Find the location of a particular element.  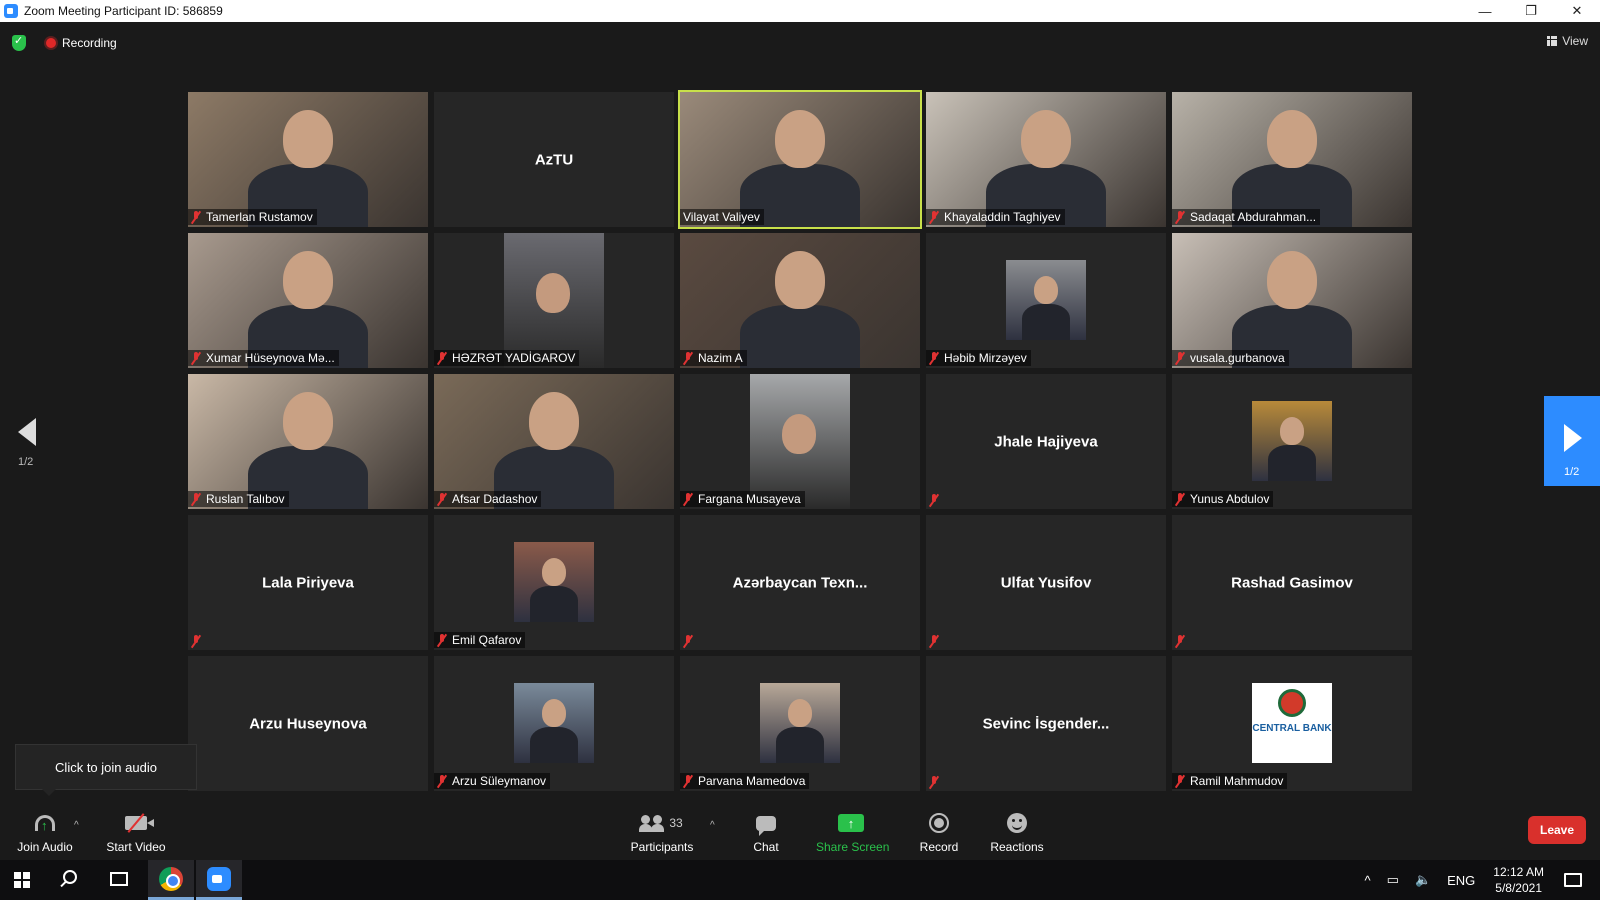

participant-tile: Vilayat Valiyev is located at coordinates (800, 159).